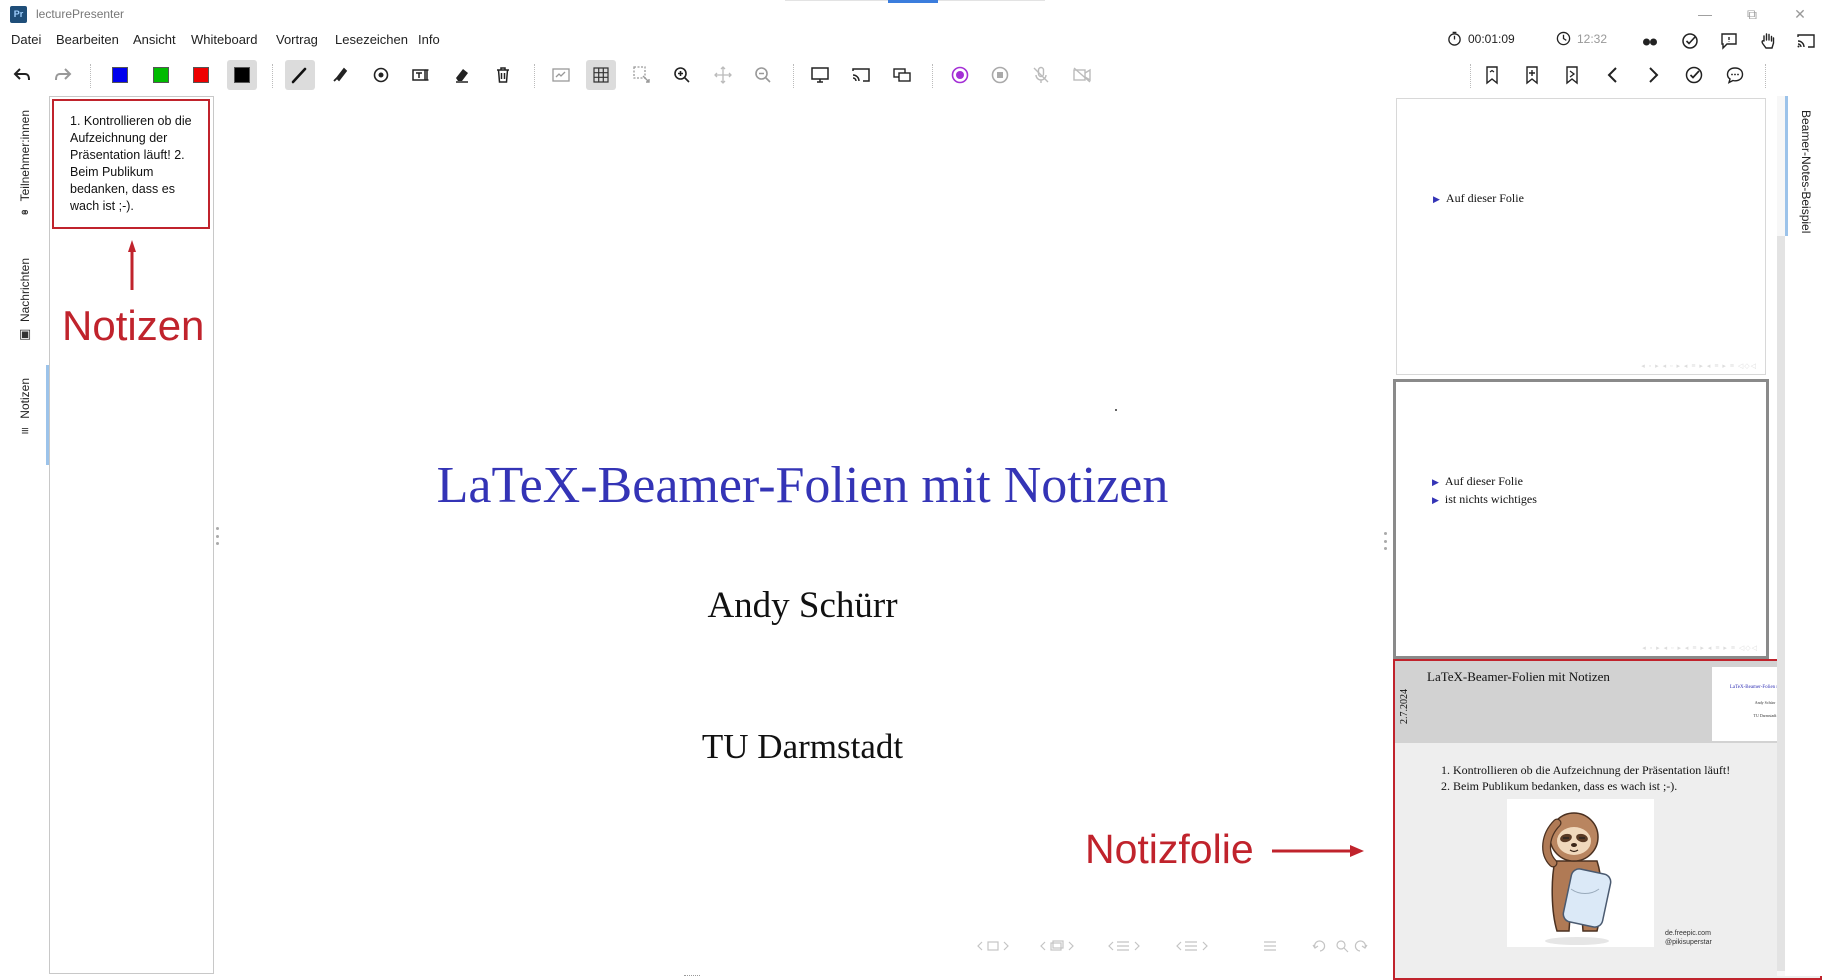 The image size is (1825, 980). What do you see at coordinates (1690, 41) in the screenshot?
I see `quiz-check-icon` at bounding box center [1690, 41].